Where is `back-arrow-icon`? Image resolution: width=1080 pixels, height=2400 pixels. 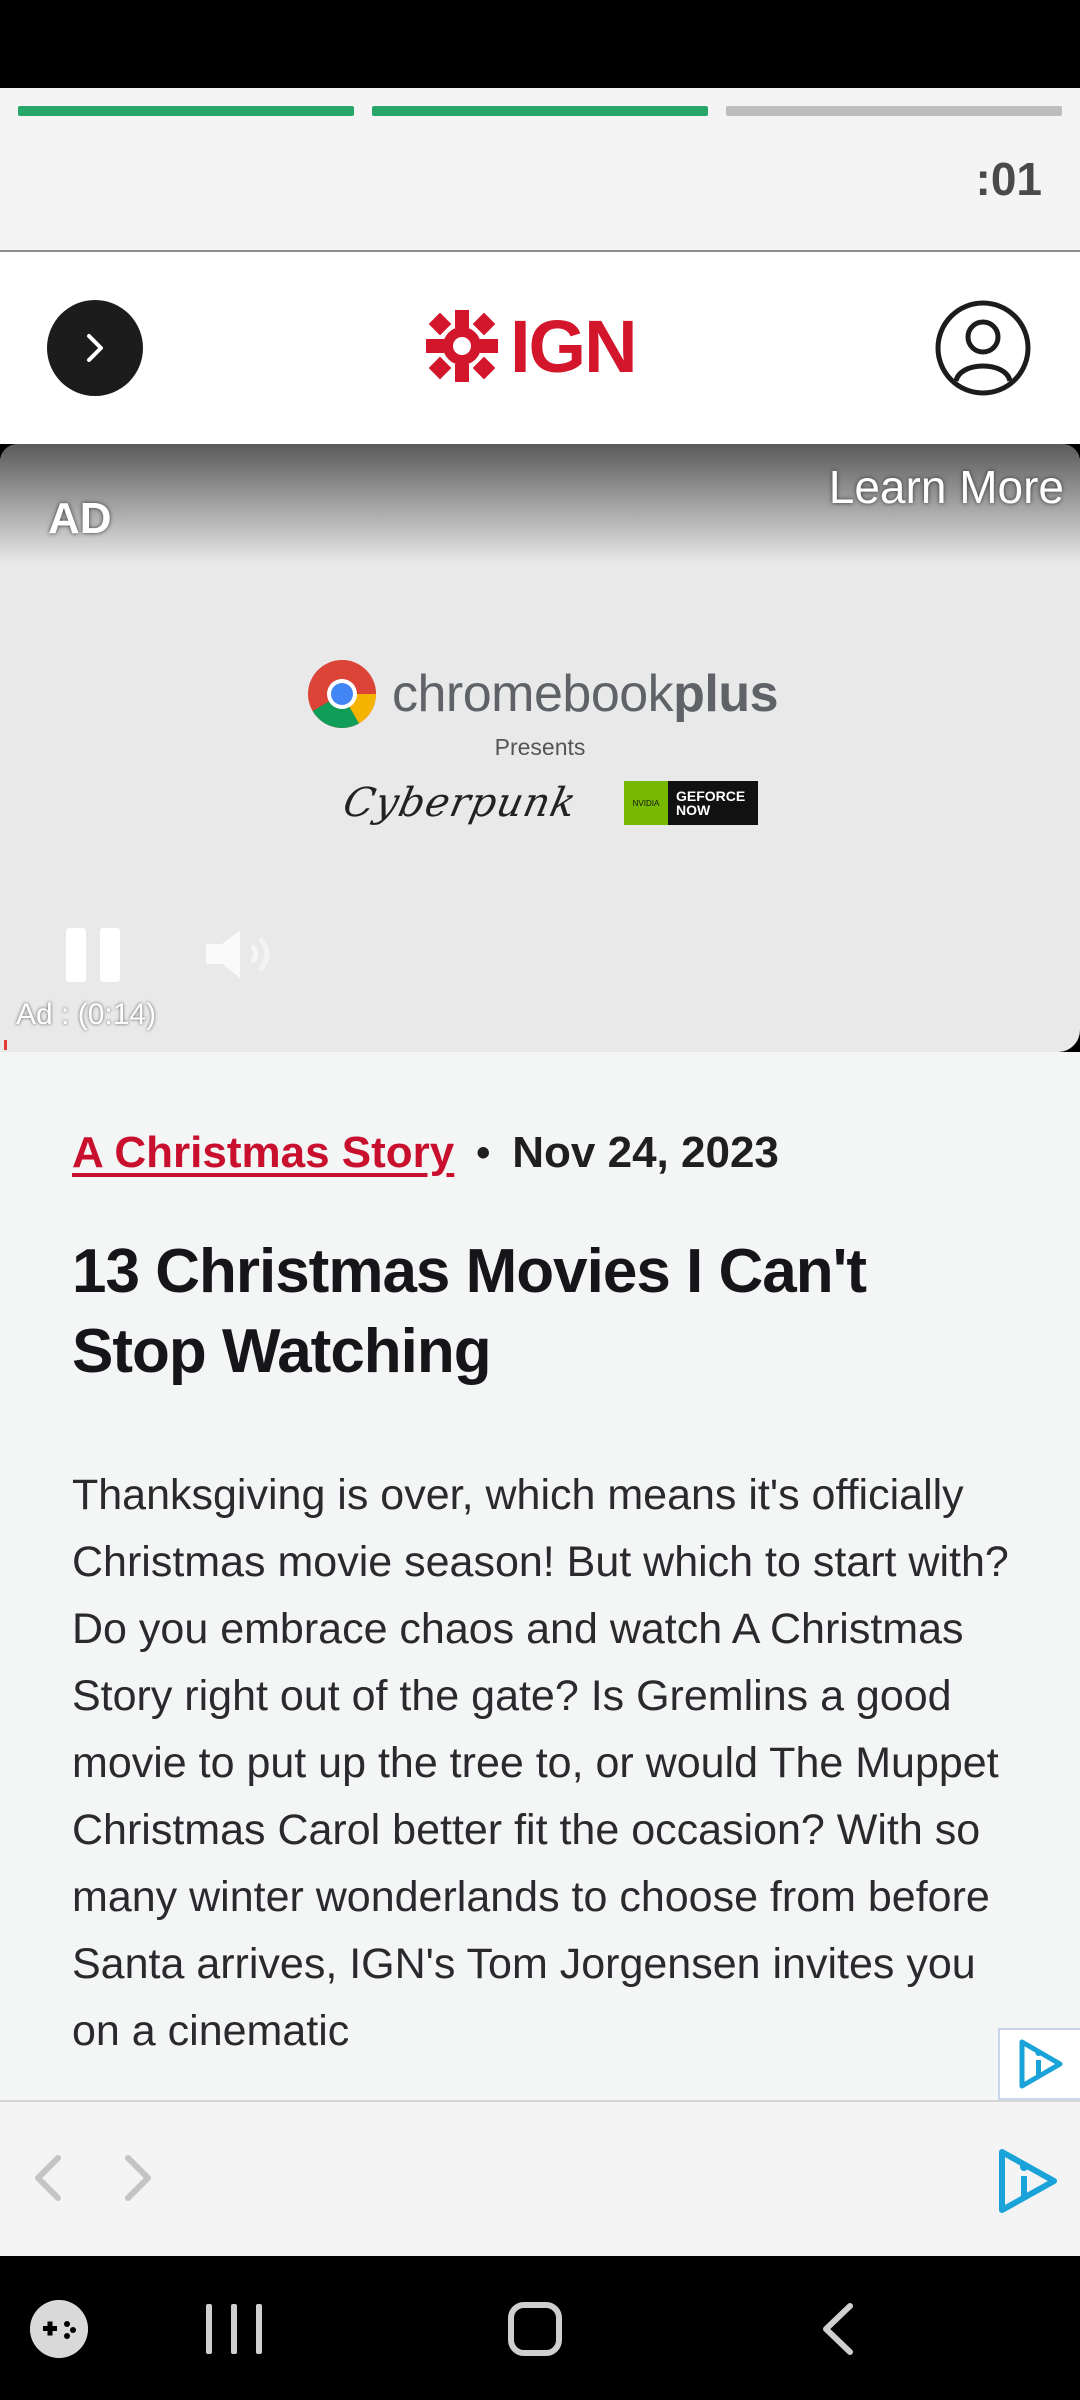 back-arrow-icon is located at coordinates (48, 2178).